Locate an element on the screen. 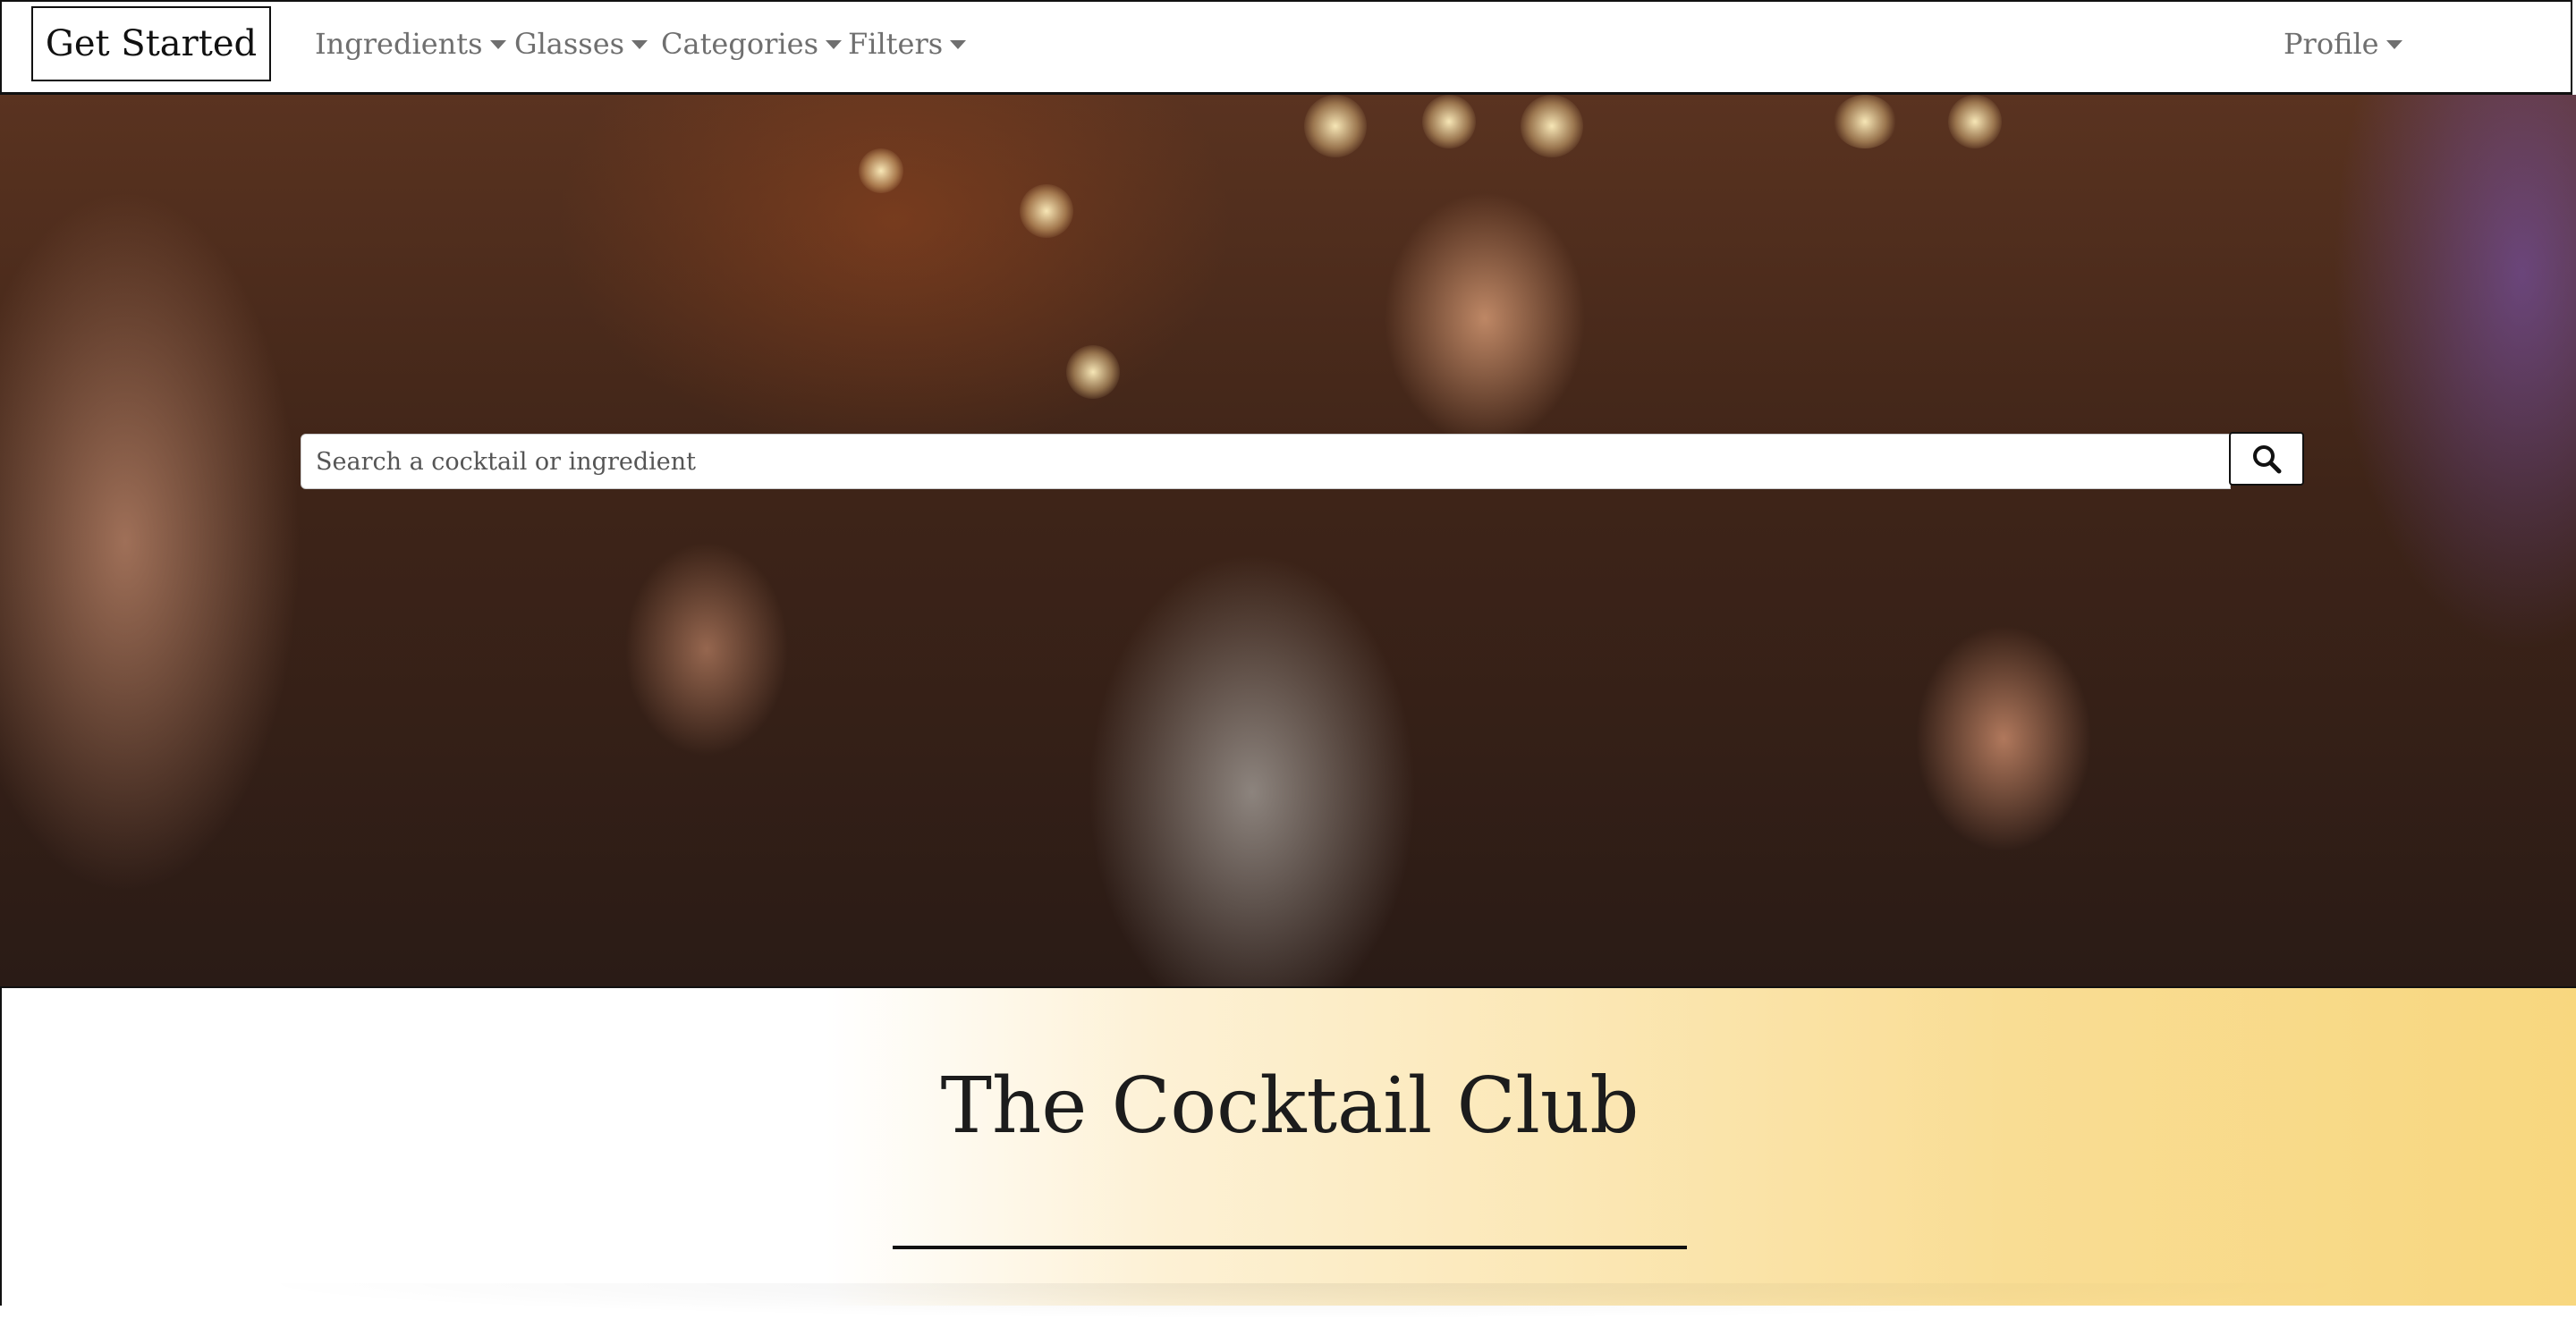 This screenshot has height=1319, width=2576. search-icon is located at coordinates (2267, 459).